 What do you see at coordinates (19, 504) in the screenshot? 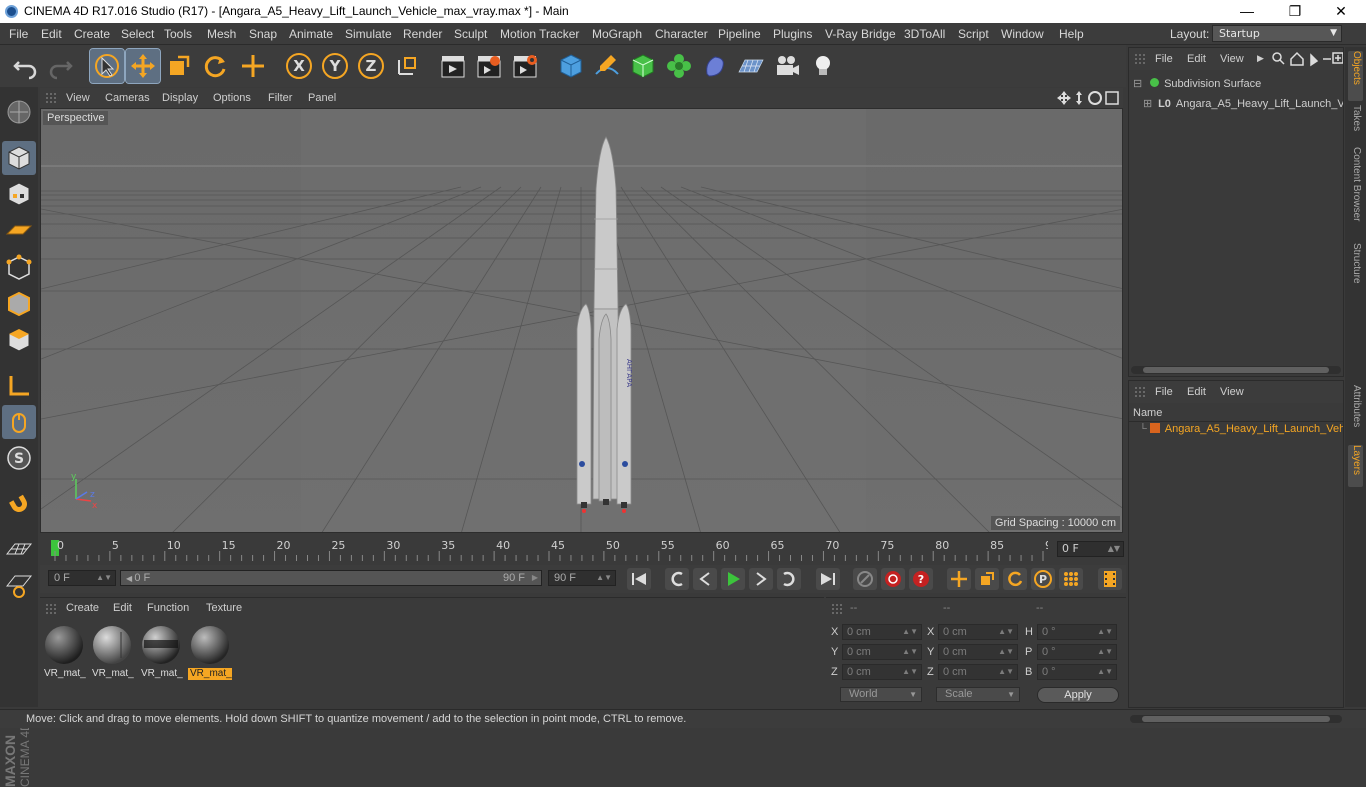
I see `snap-button` at bounding box center [19, 504].